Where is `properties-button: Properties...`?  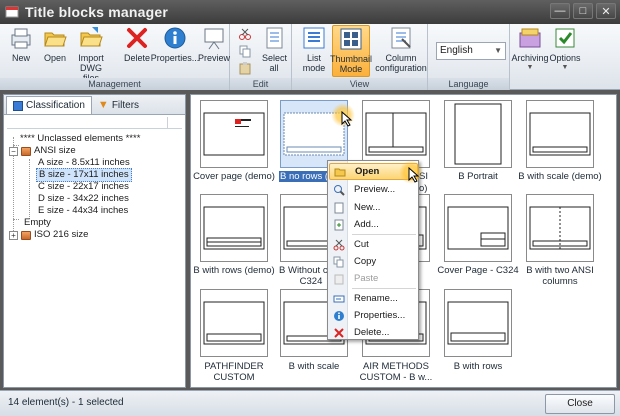
properties-button: Properties... is located at coordinates (175, 44).